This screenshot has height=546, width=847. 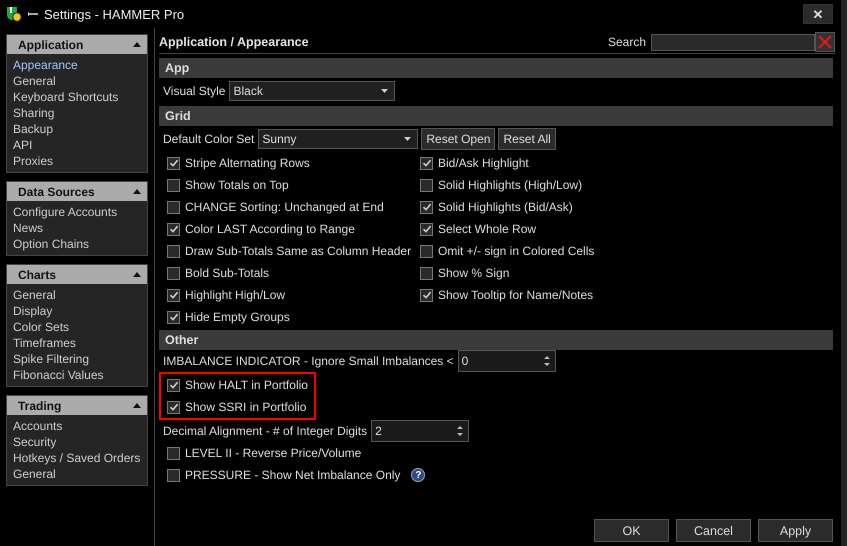 What do you see at coordinates (245, 407) in the screenshot?
I see `checkbox-label: Show SSRI in Portfolio` at bounding box center [245, 407].